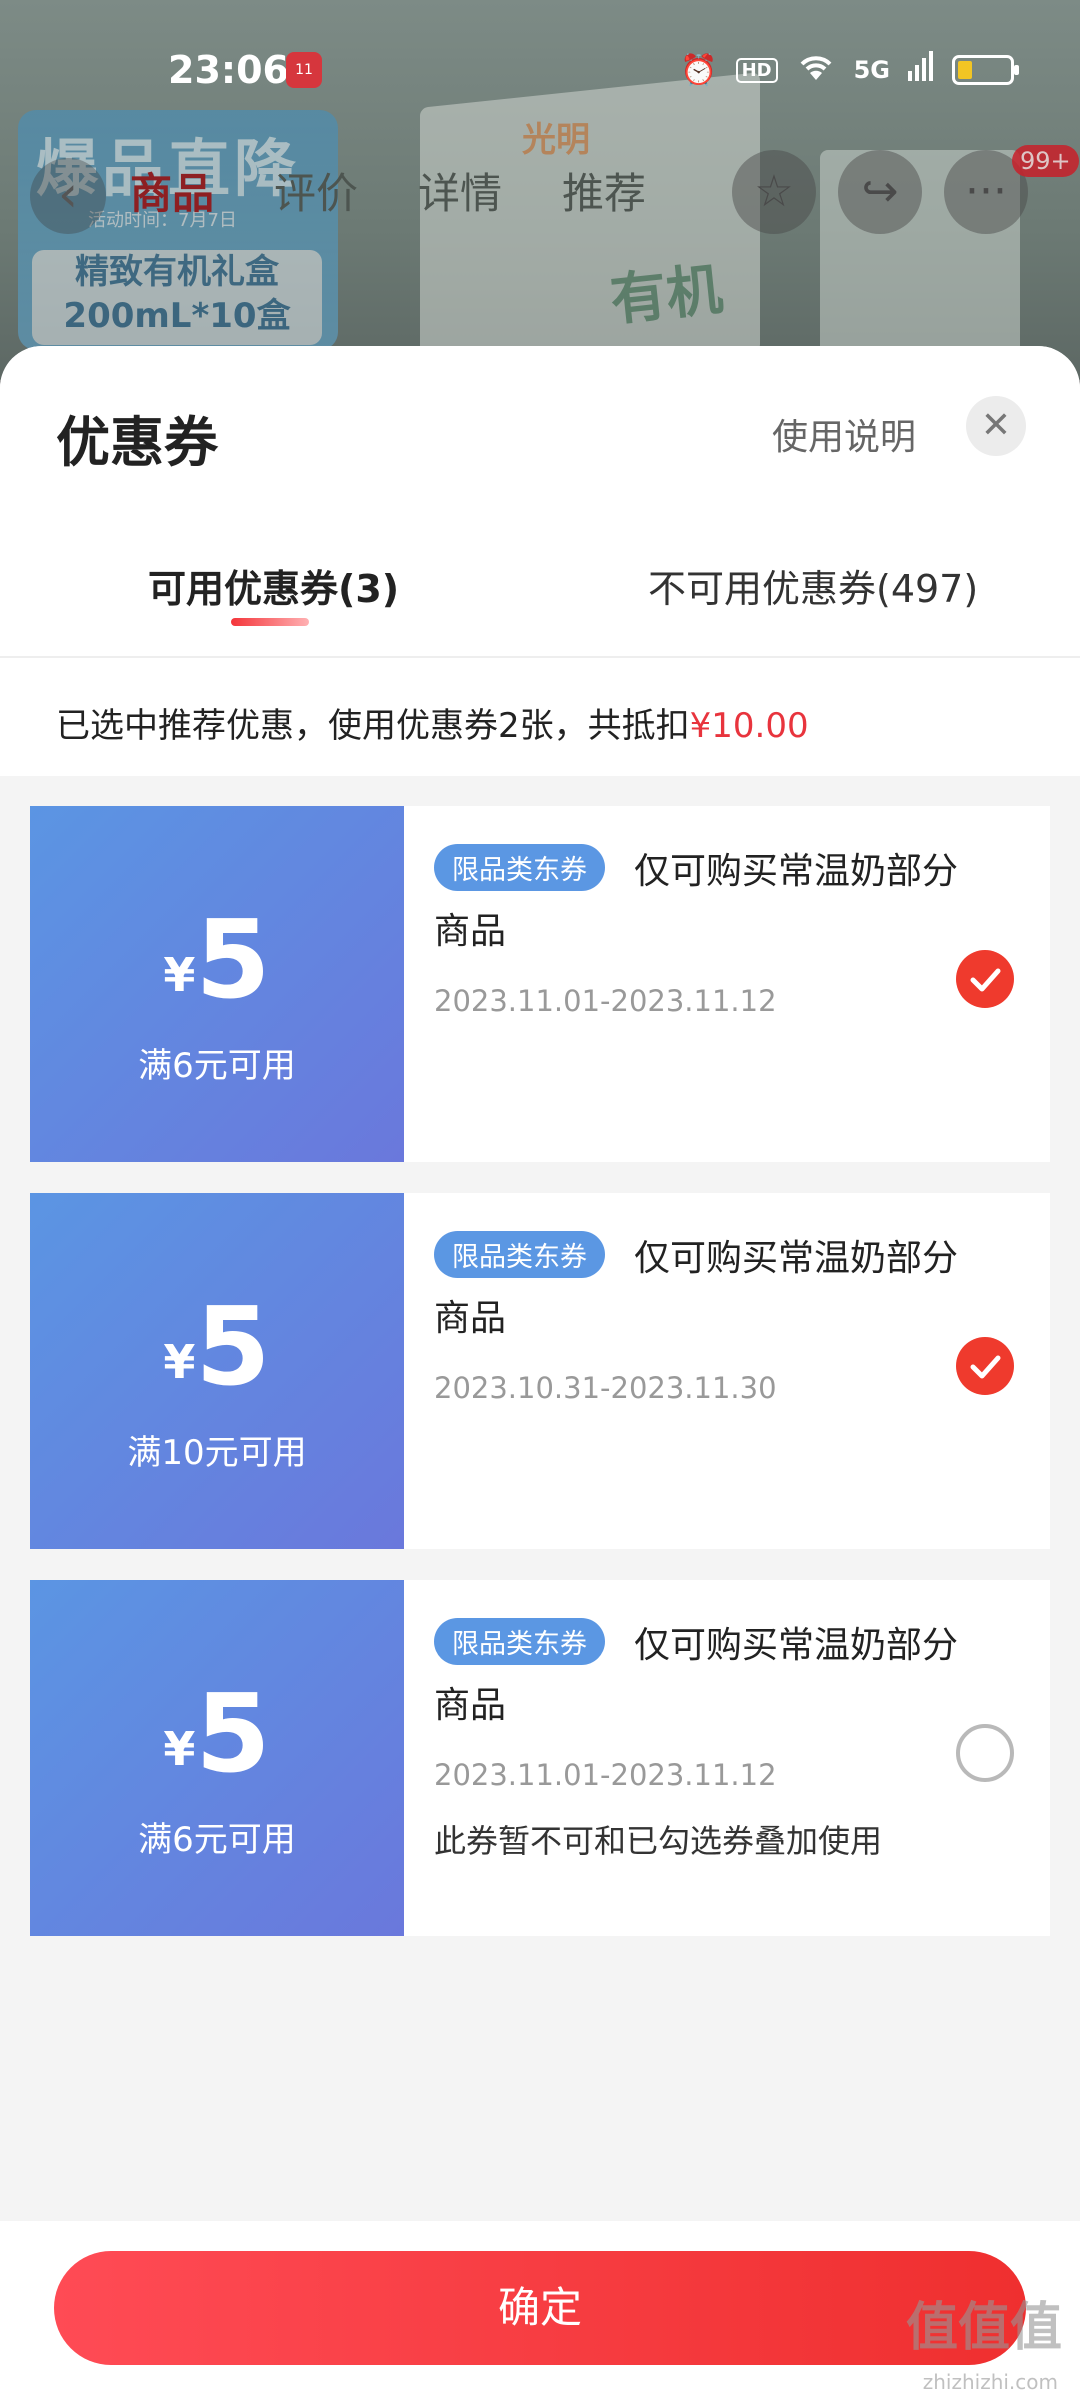 The image size is (1080, 2400). What do you see at coordinates (844, 434) in the screenshot?
I see `usage-help-link: 使用说明` at bounding box center [844, 434].